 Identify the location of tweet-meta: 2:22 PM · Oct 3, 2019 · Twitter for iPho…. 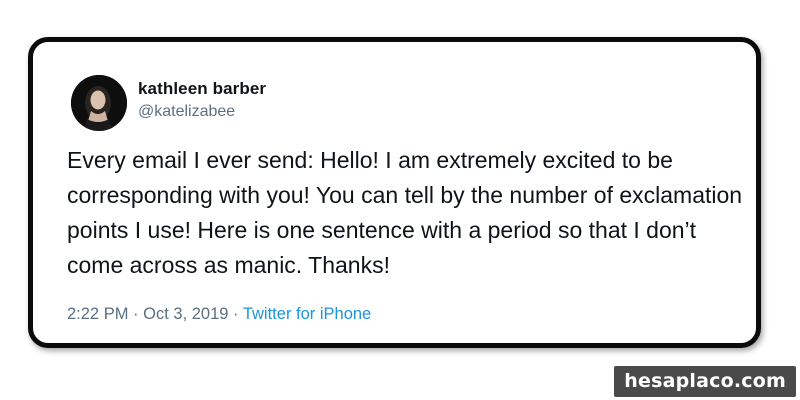
(219, 314).